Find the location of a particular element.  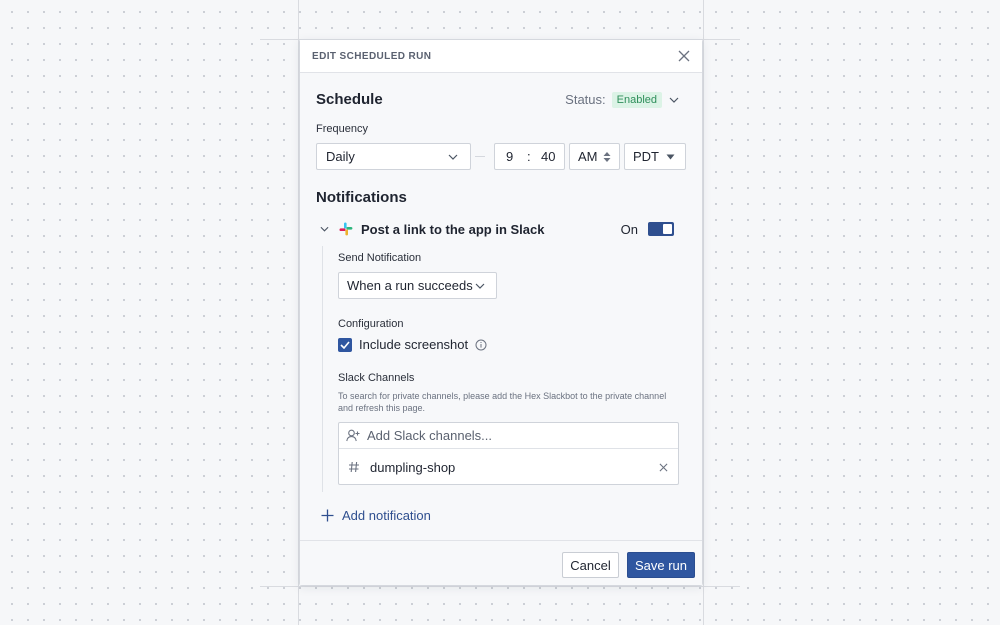

timezone-value: PDT is located at coordinates (646, 156).